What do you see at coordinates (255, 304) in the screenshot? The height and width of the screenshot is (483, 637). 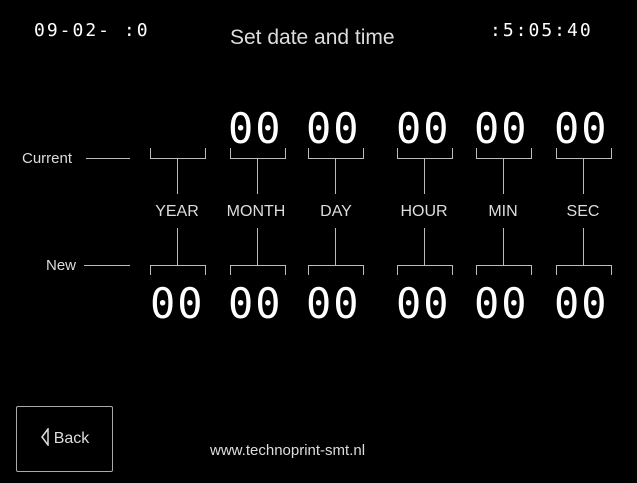 I see `new-month-digits: 00` at bounding box center [255, 304].